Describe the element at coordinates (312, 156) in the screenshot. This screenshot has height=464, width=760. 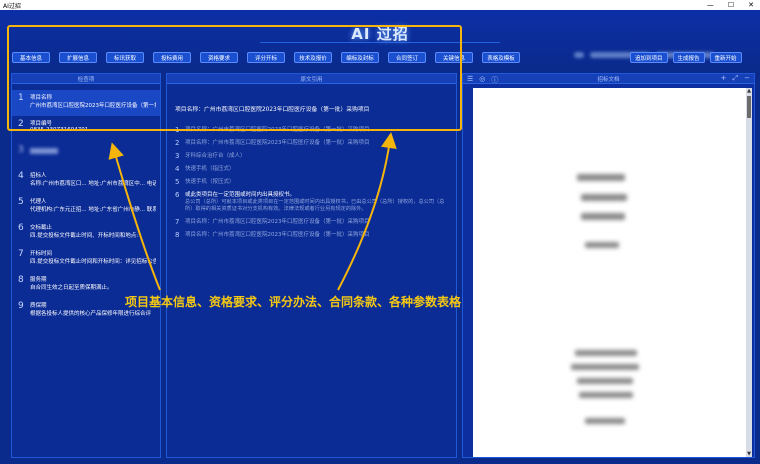
I see `quote-item: 3 牙科综合治疗台（成人）` at that location.